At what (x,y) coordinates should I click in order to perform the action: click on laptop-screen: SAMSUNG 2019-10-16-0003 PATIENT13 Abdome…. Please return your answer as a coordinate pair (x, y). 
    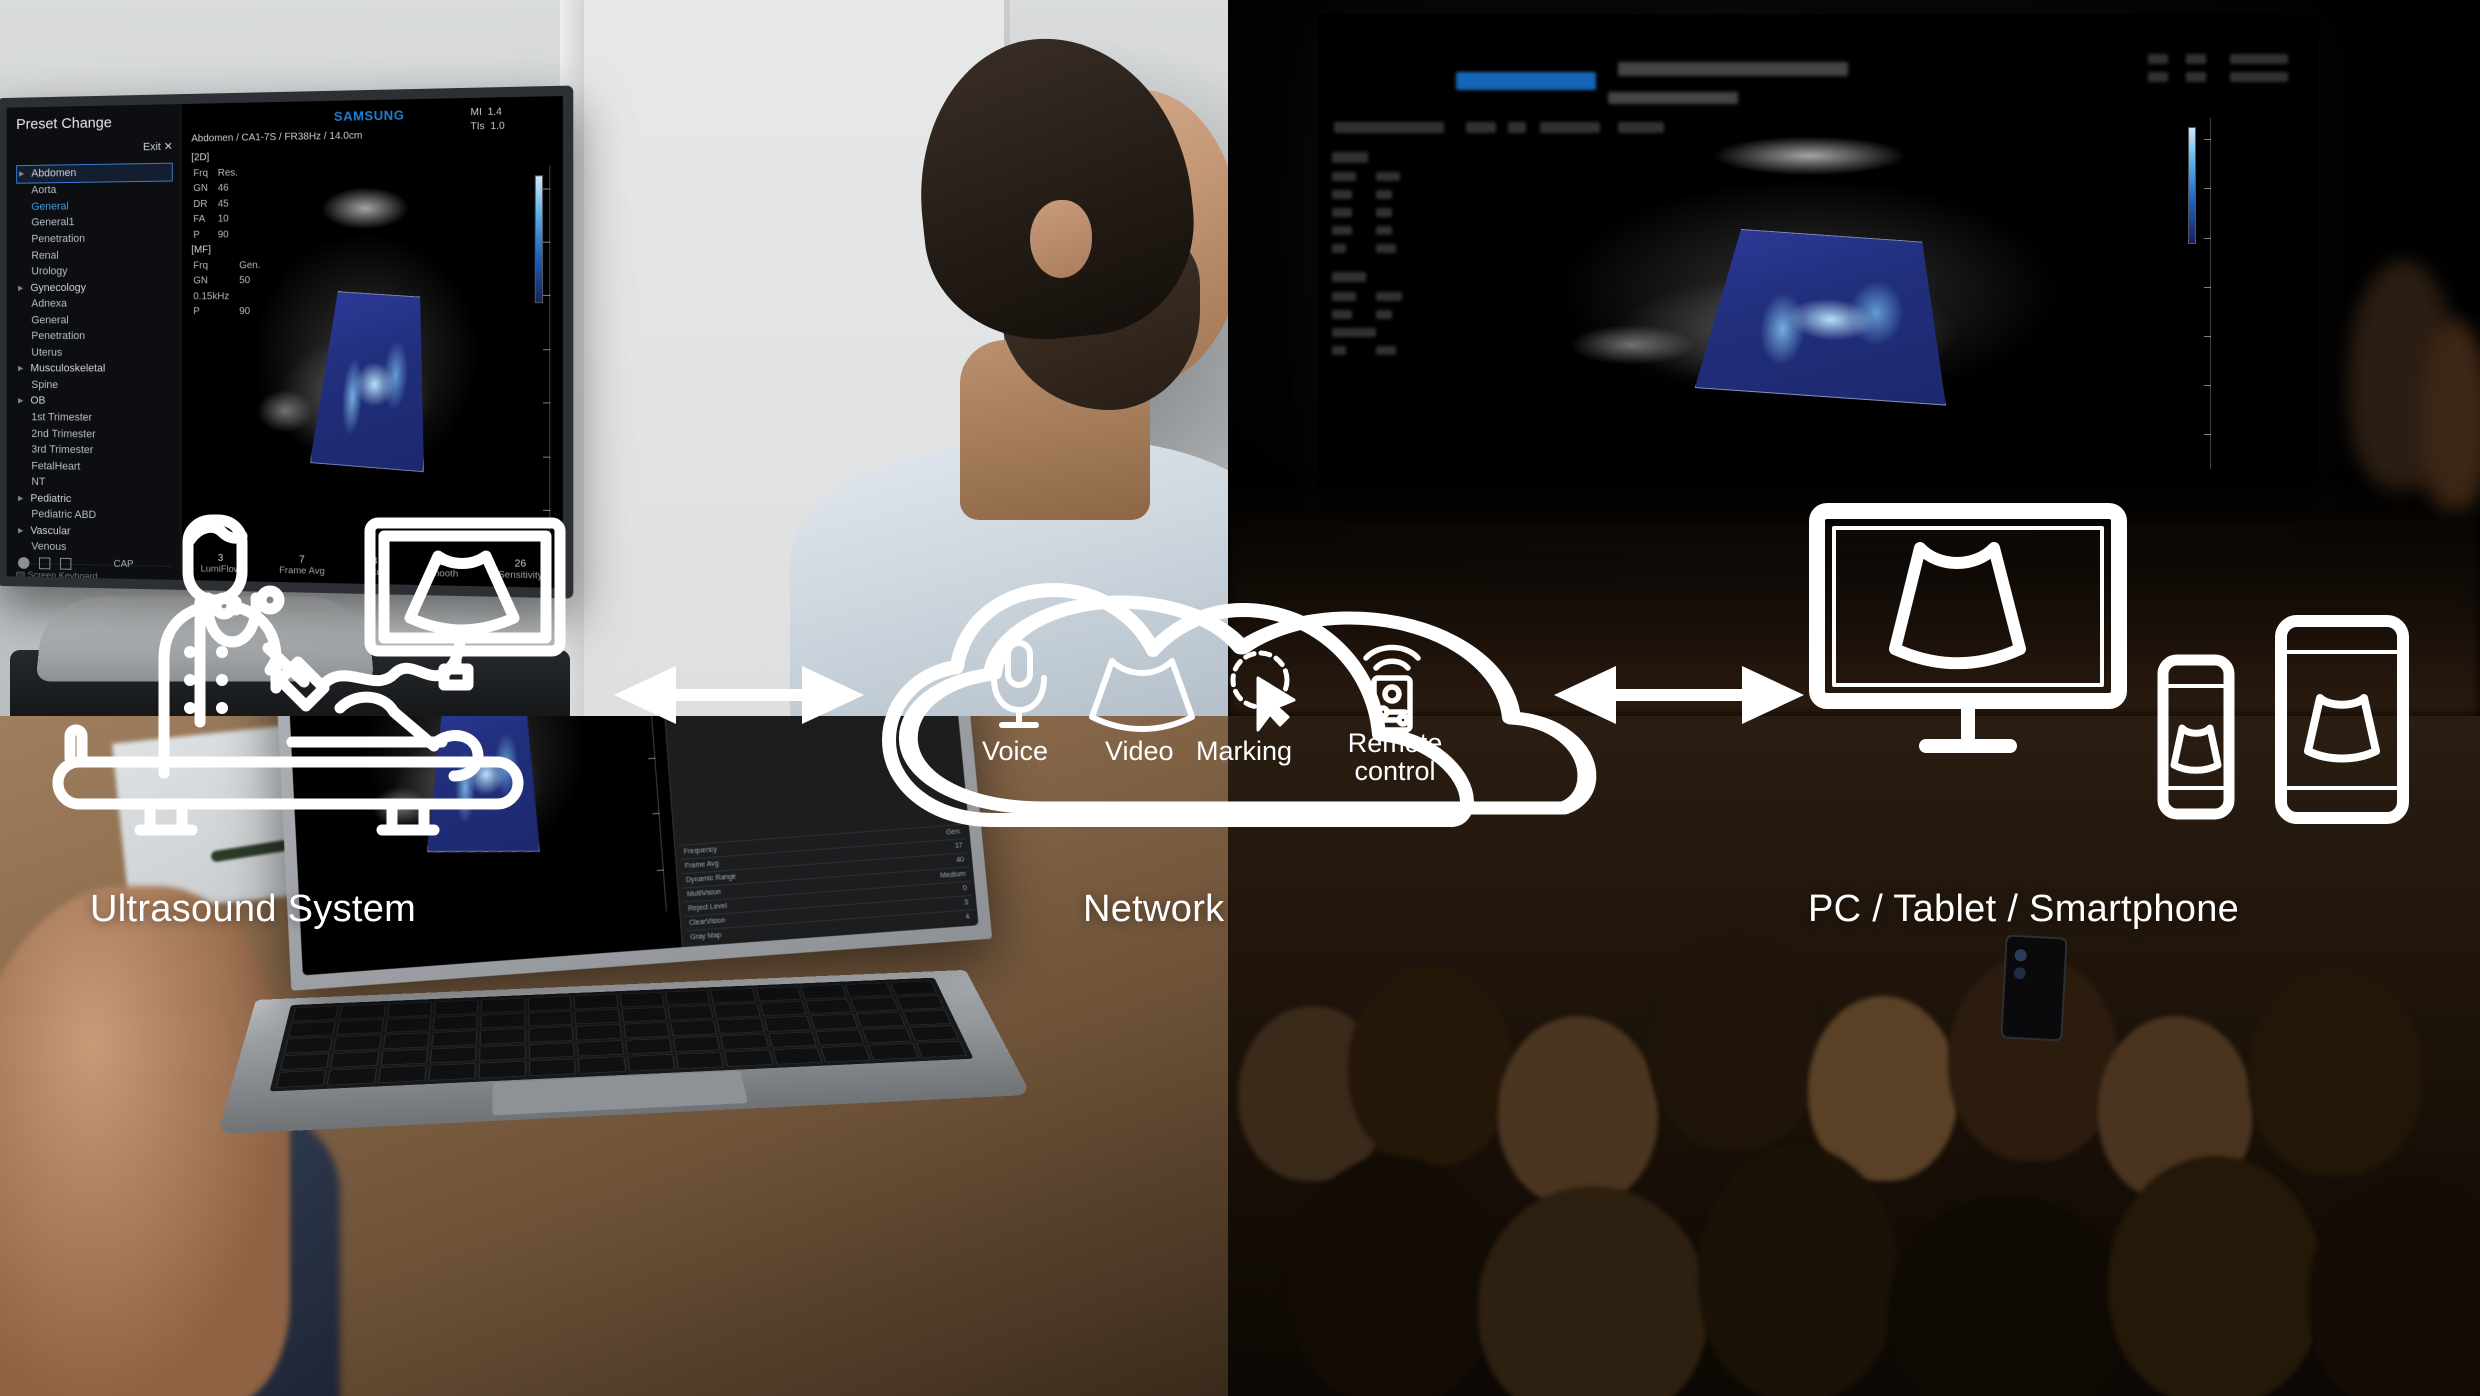
    Looking at the image, I should click on (628, 846).